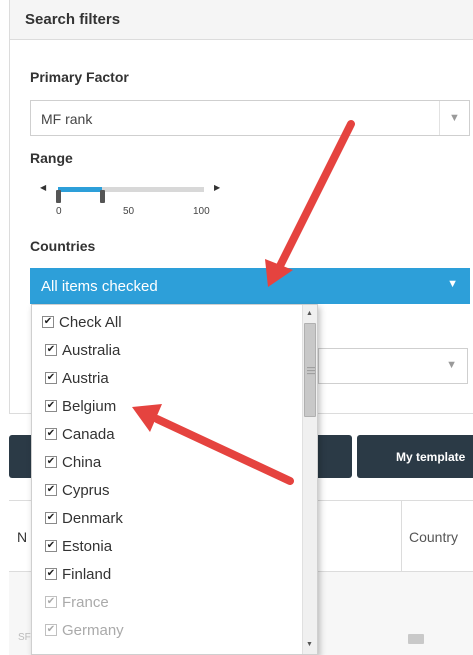 Image resolution: width=473 pixels, height=655 pixels. What do you see at coordinates (99, 286) in the screenshot?
I see `countries-select-value: All items checked` at bounding box center [99, 286].